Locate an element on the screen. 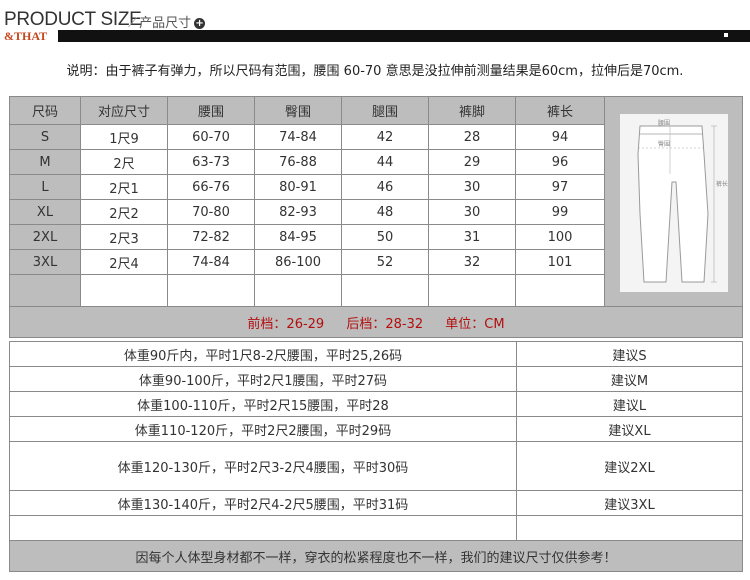  cell-thigh: 52 is located at coordinates (385, 262).